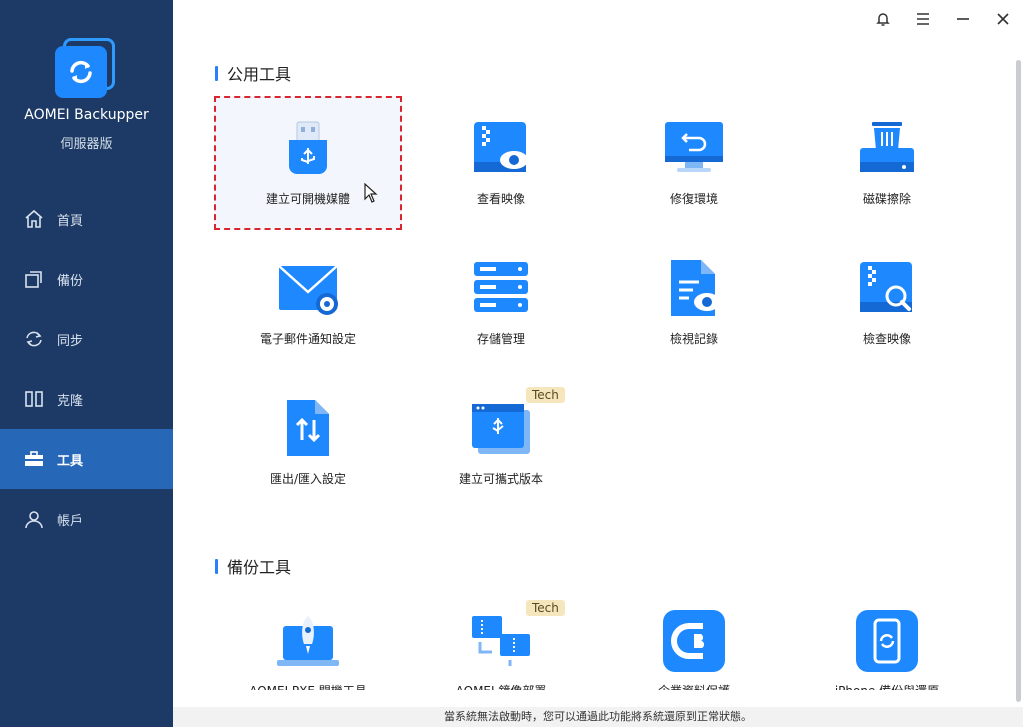  I want to click on sidebar-item-label: 克隆, so click(70, 401).